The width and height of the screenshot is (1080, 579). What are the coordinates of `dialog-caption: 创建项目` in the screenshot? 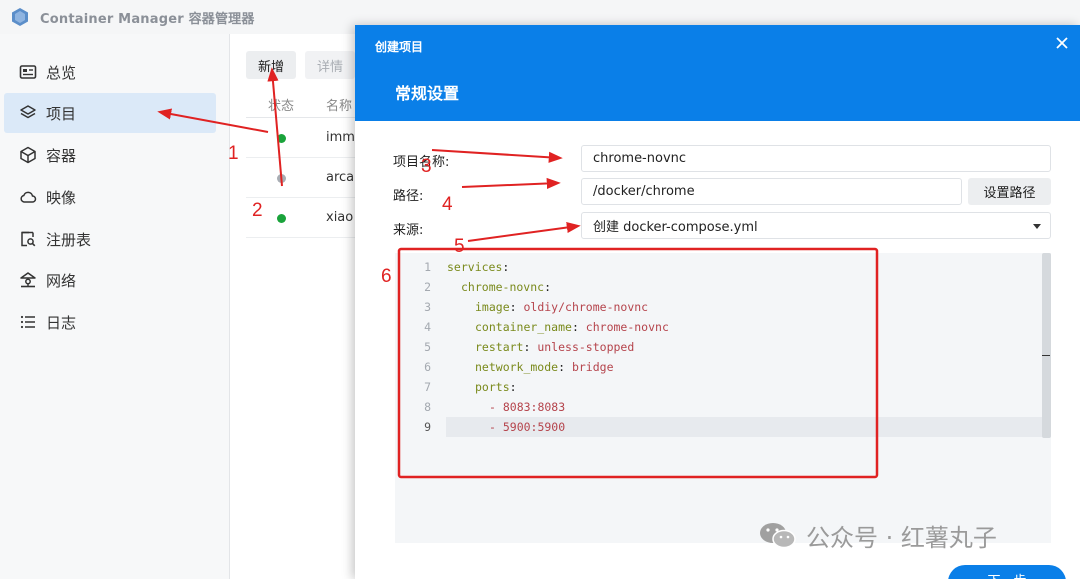 It's located at (399, 47).